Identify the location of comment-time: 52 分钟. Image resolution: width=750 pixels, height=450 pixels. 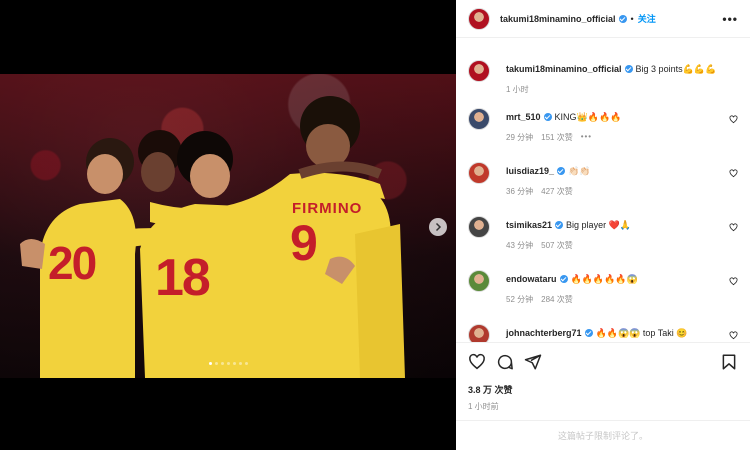
(520, 299).